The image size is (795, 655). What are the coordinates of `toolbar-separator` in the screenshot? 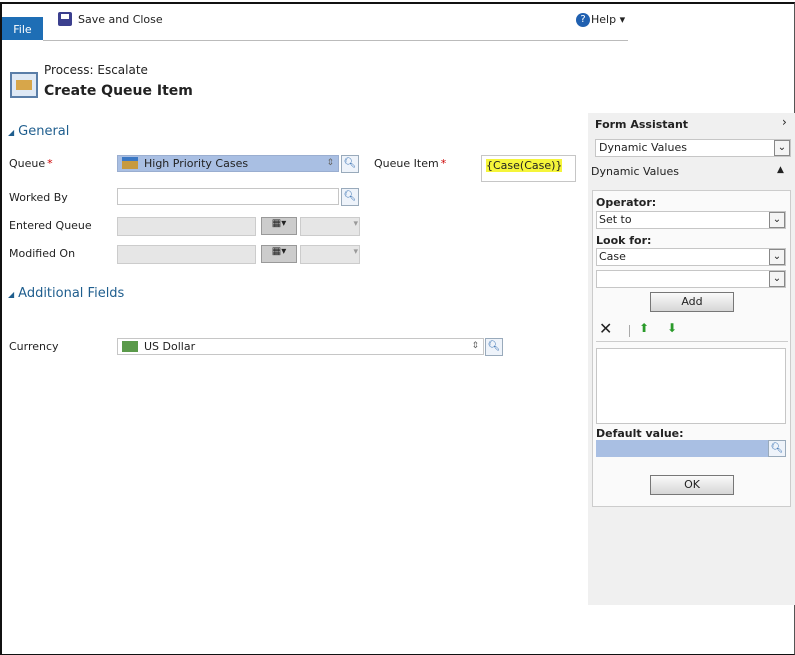 It's located at (629, 331).